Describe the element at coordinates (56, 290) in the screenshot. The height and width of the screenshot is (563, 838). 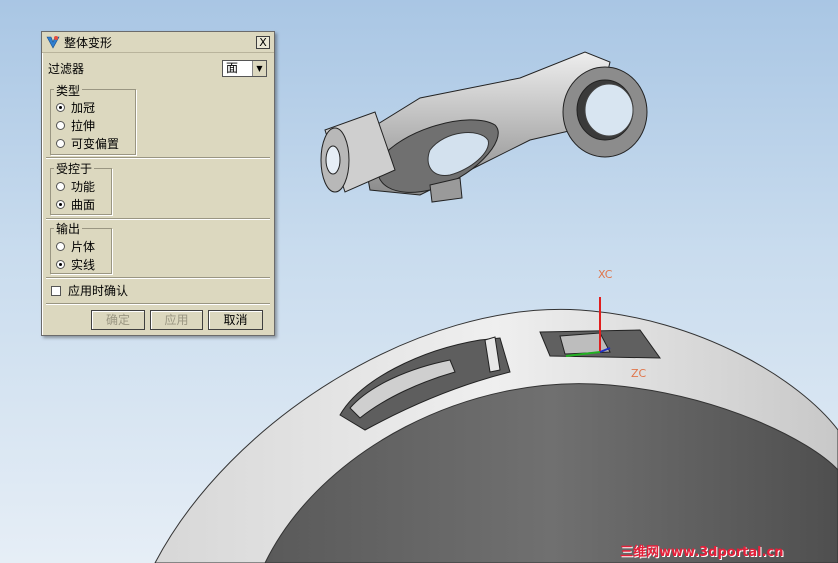
I see `confirm-on-apply-checkbox` at that location.